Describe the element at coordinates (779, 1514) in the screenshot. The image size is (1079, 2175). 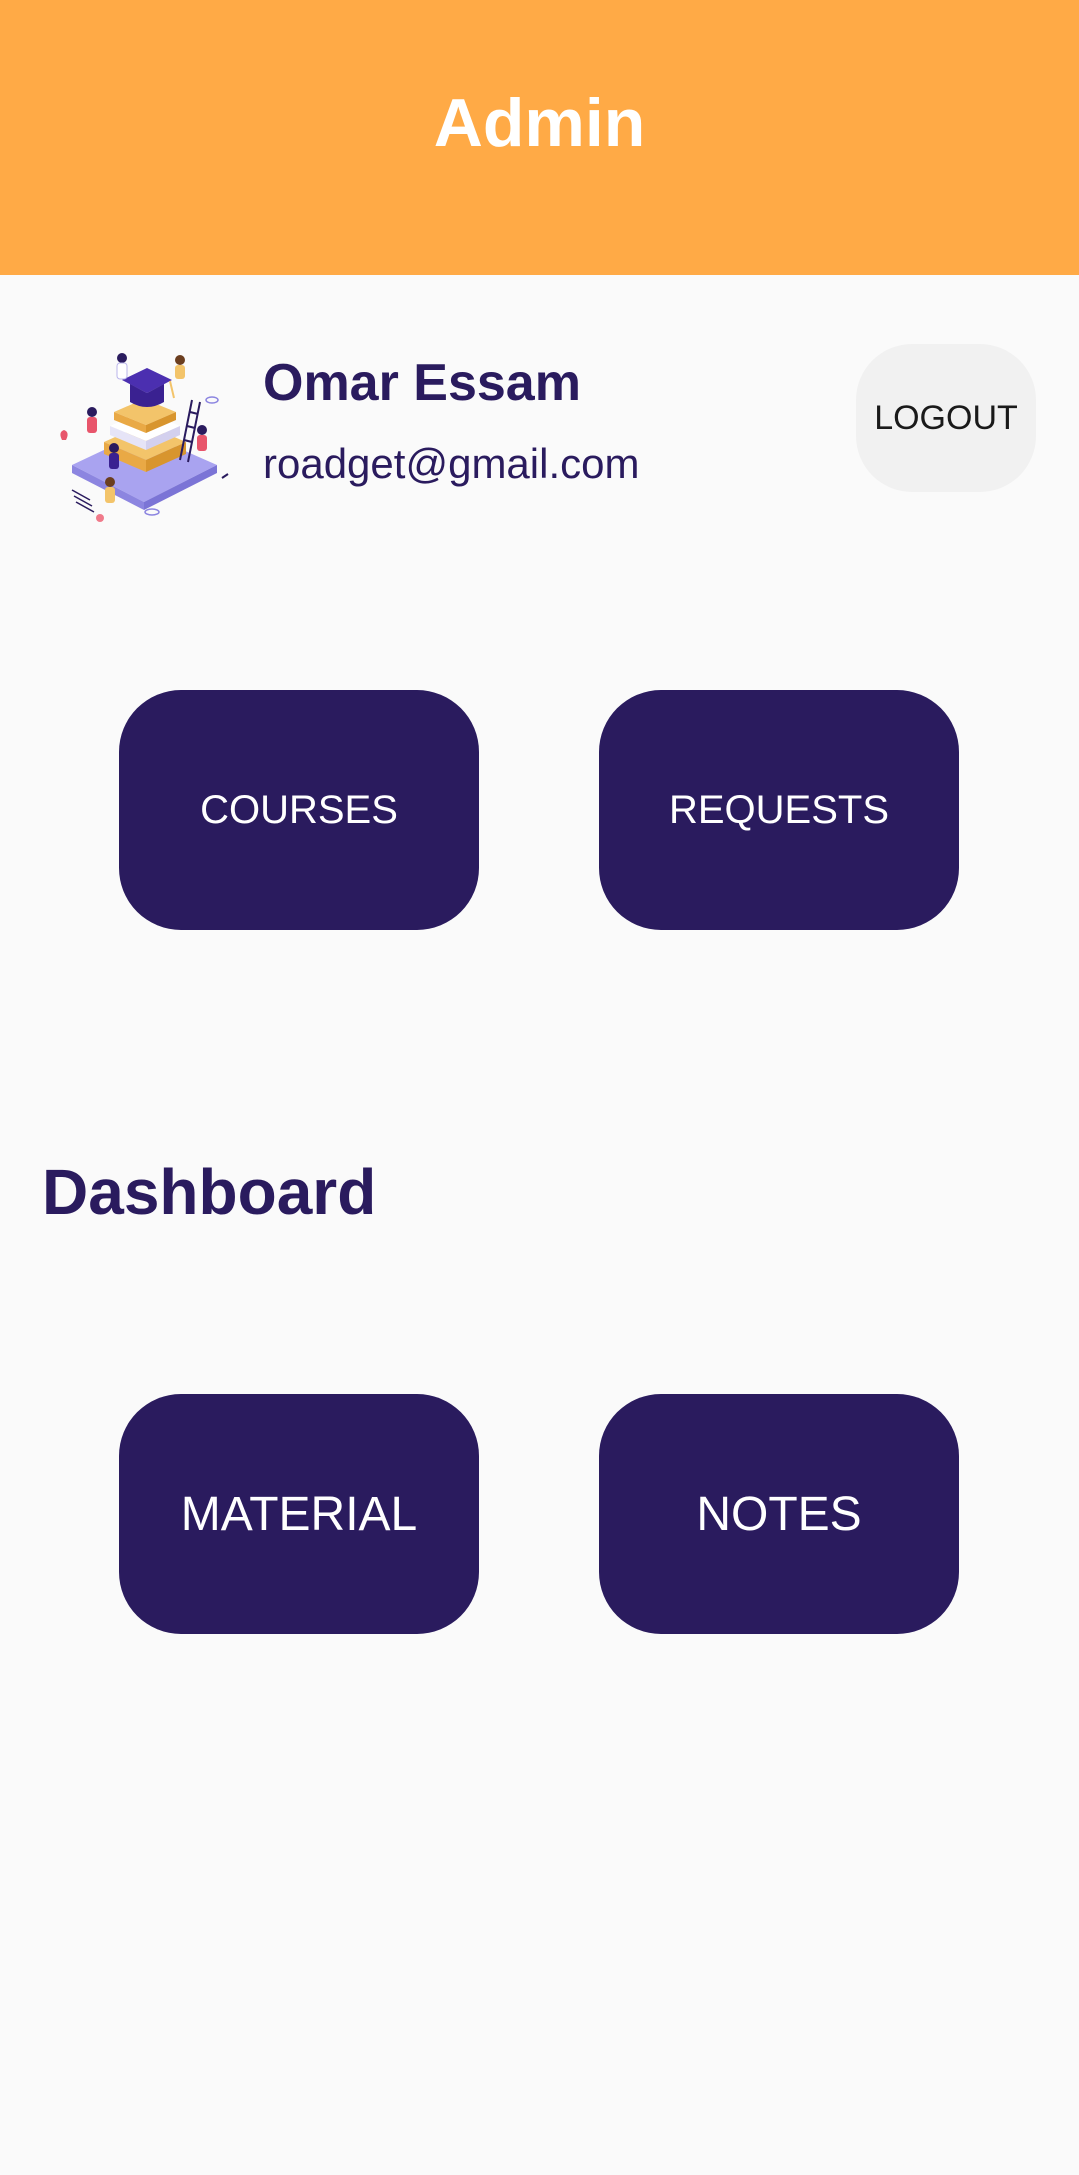
I see `notes-button: NOTES` at that location.